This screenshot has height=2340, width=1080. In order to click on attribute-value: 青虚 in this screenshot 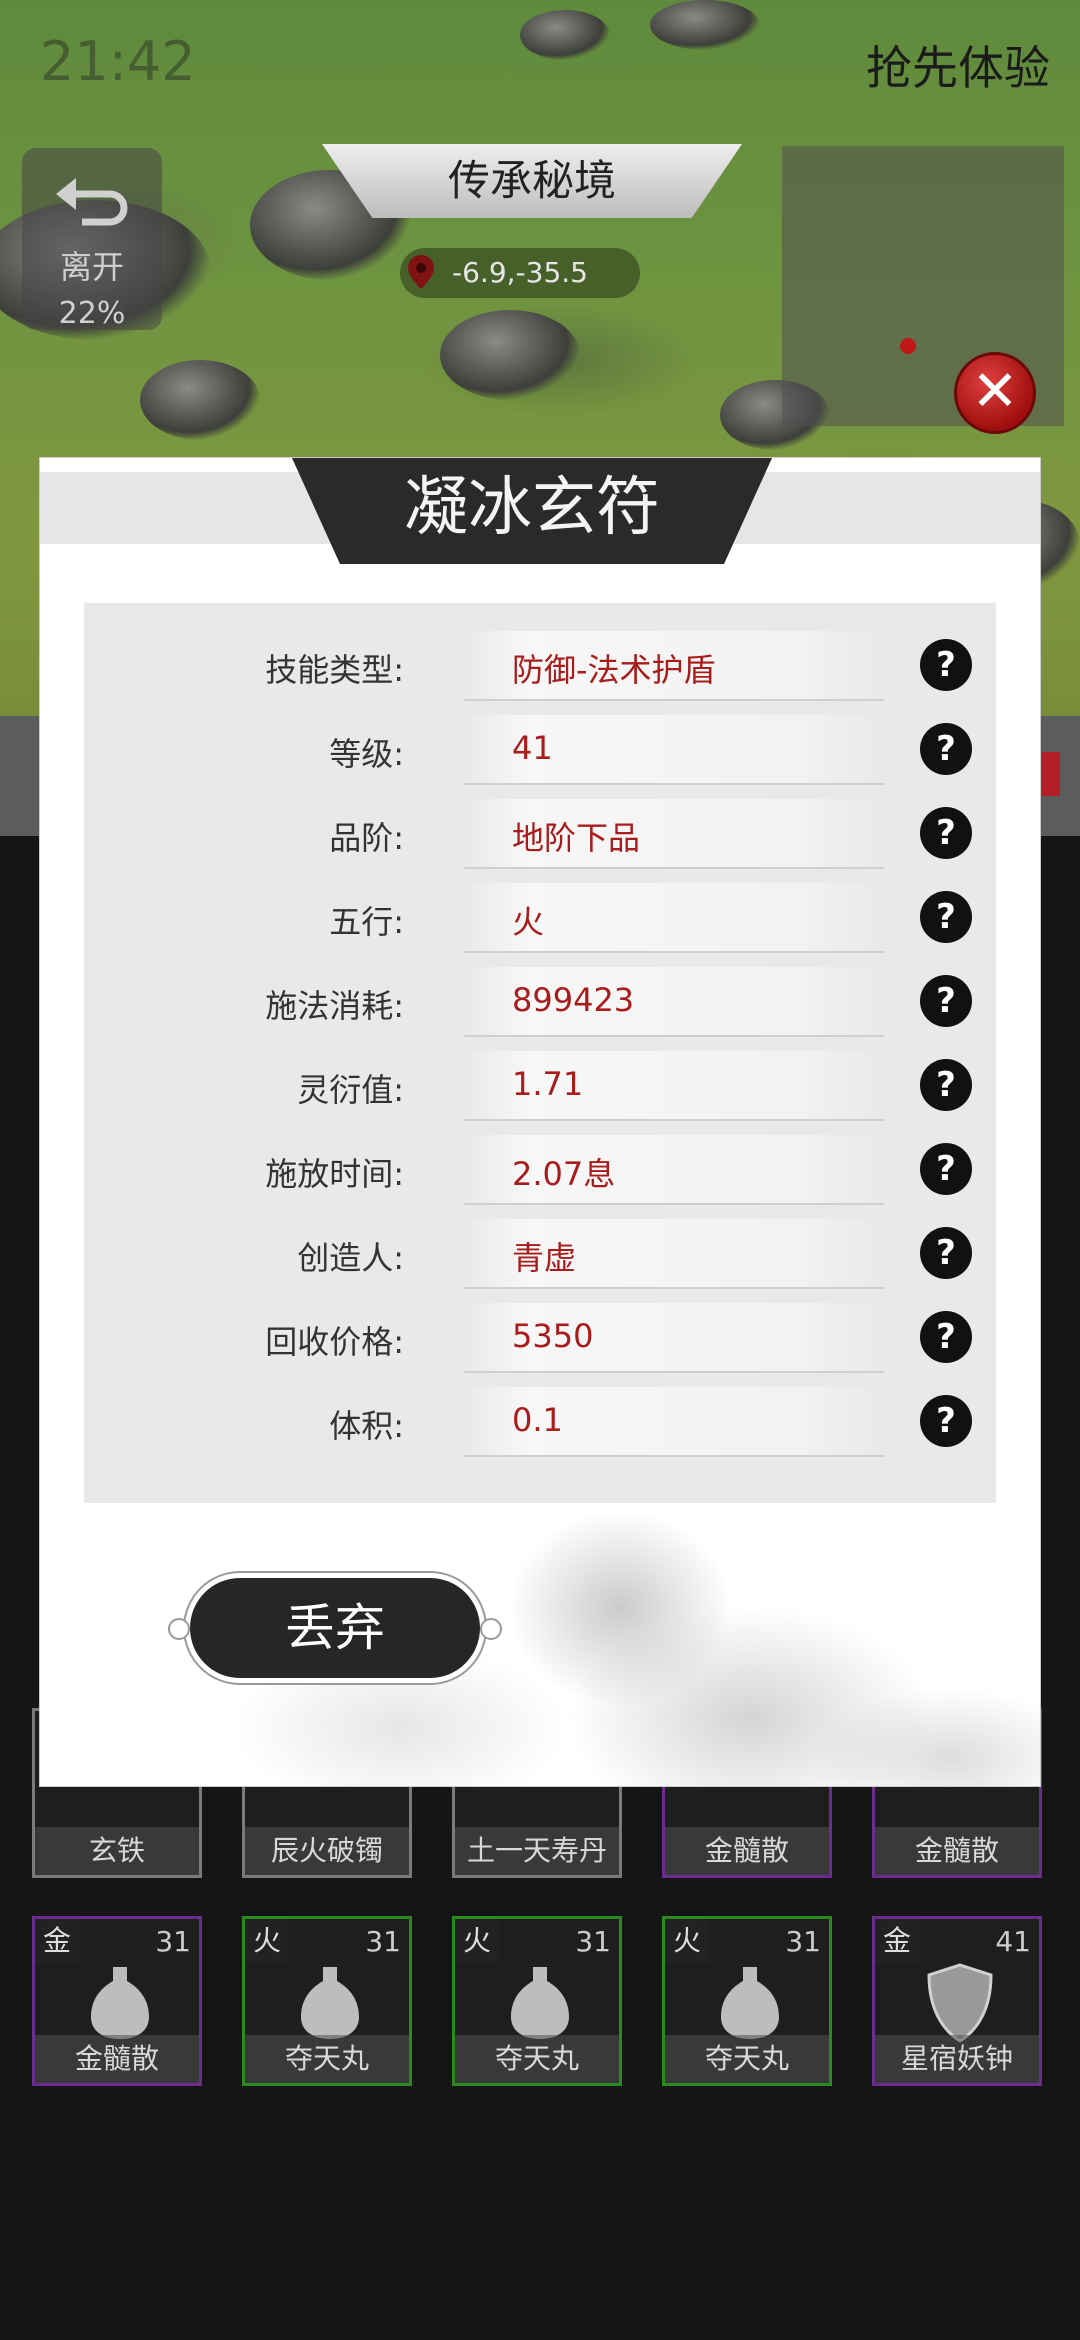, I will do `click(544, 1258)`.